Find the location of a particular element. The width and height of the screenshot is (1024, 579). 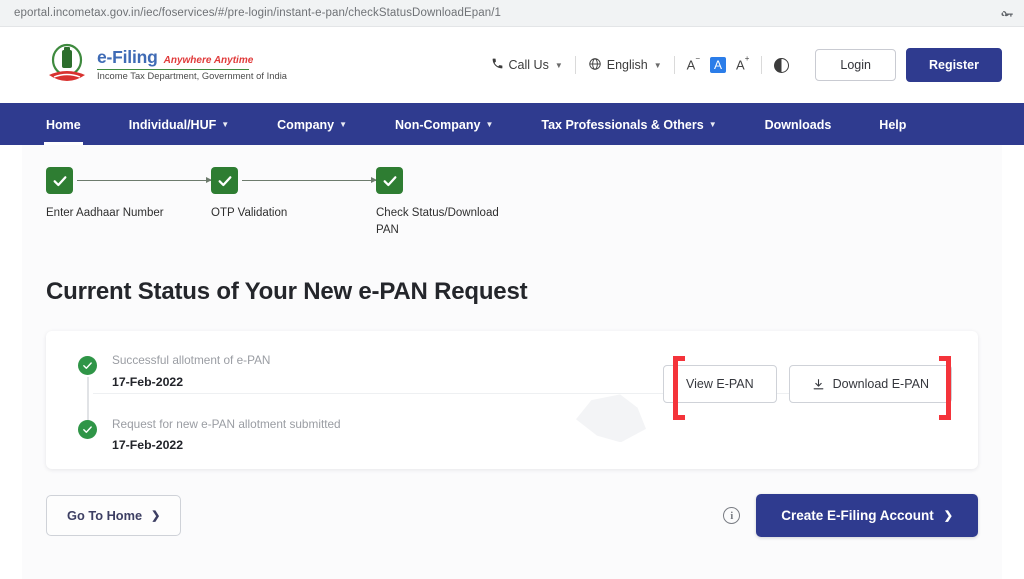

nav-label: Non-Company is located at coordinates (438, 124).